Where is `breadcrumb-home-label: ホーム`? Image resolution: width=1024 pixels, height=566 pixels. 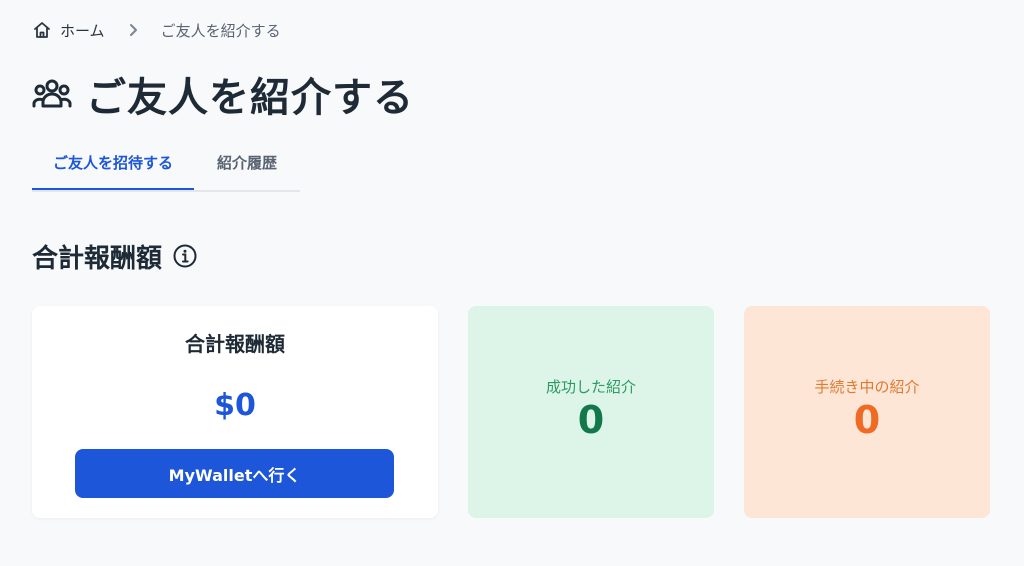 breadcrumb-home-label: ホーム is located at coordinates (82, 30).